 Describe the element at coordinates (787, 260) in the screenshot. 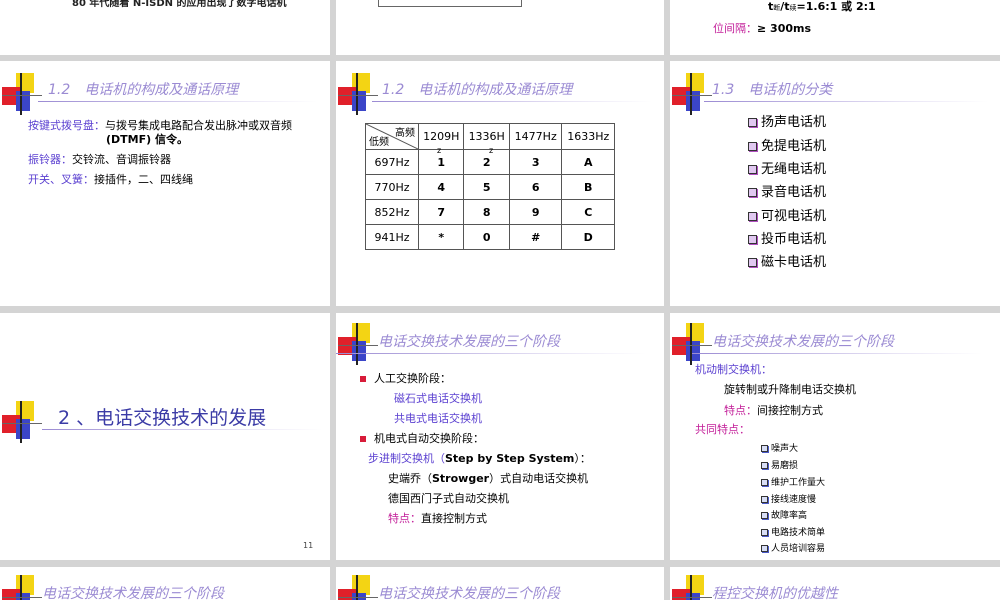

I see `list-item: 磁卡电话机` at that location.